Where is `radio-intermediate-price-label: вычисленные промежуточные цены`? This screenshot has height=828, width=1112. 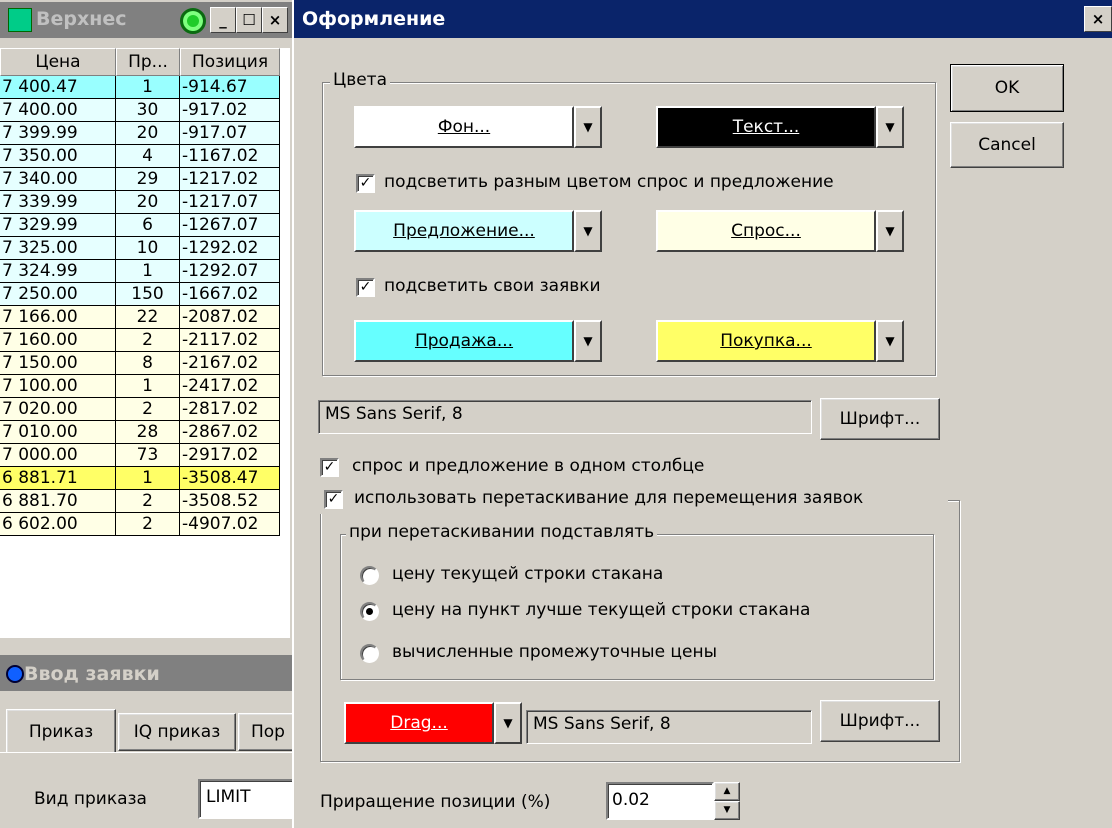
radio-intermediate-price-label: вычисленные промежуточные цены is located at coordinates (555, 652).